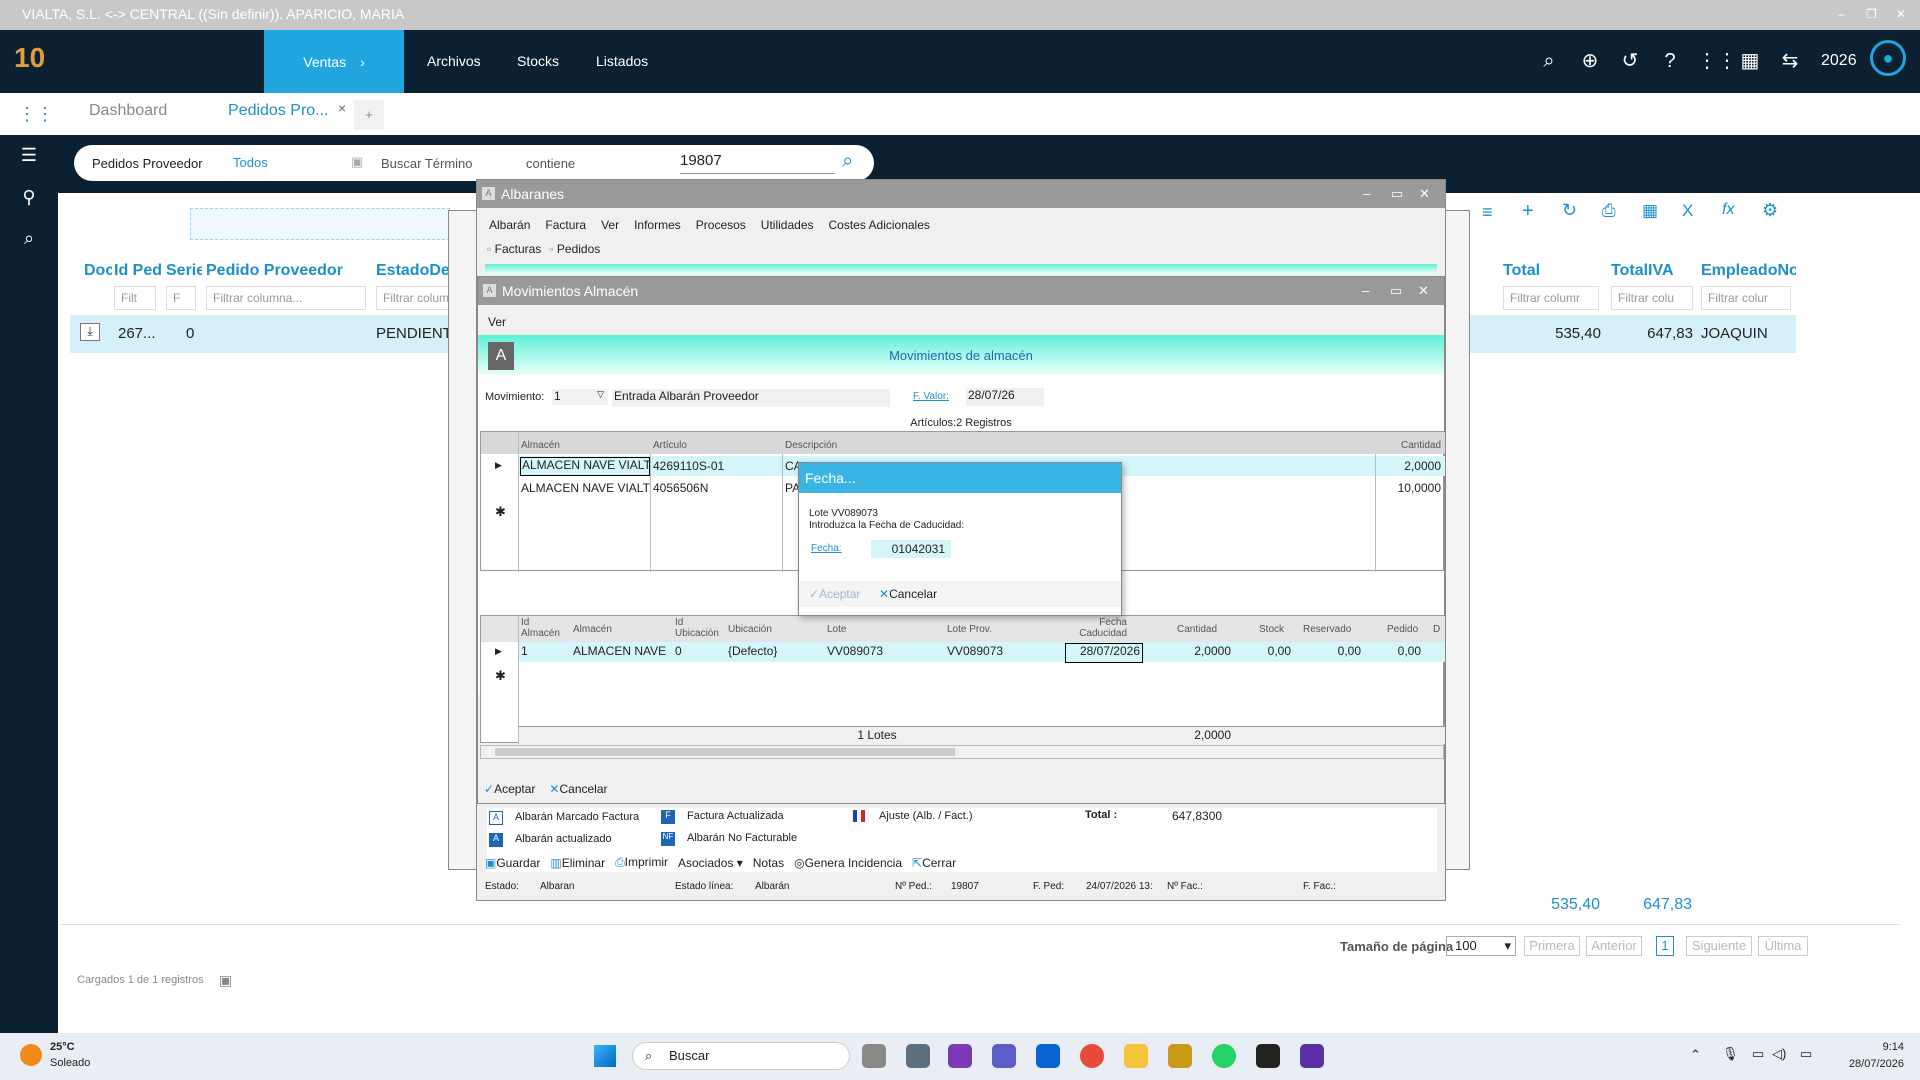 This screenshot has width=1920, height=1080. I want to click on switch-icon: ⇆, so click(1790, 61).